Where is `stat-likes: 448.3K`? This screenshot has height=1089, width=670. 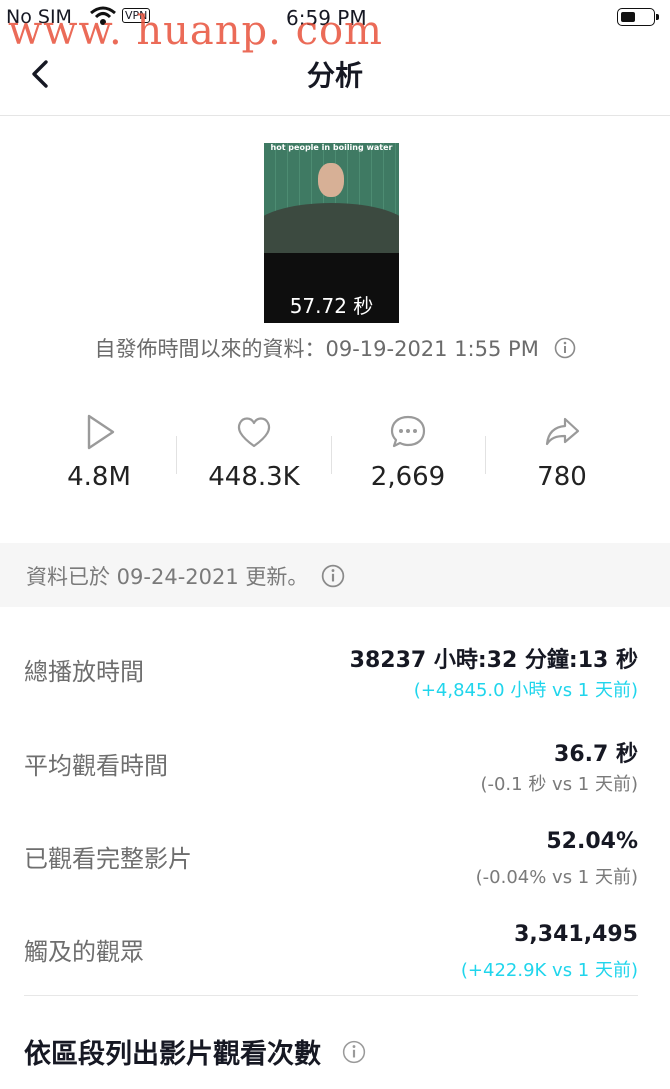
stat-likes: 448.3K is located at coordinates (254, 451).